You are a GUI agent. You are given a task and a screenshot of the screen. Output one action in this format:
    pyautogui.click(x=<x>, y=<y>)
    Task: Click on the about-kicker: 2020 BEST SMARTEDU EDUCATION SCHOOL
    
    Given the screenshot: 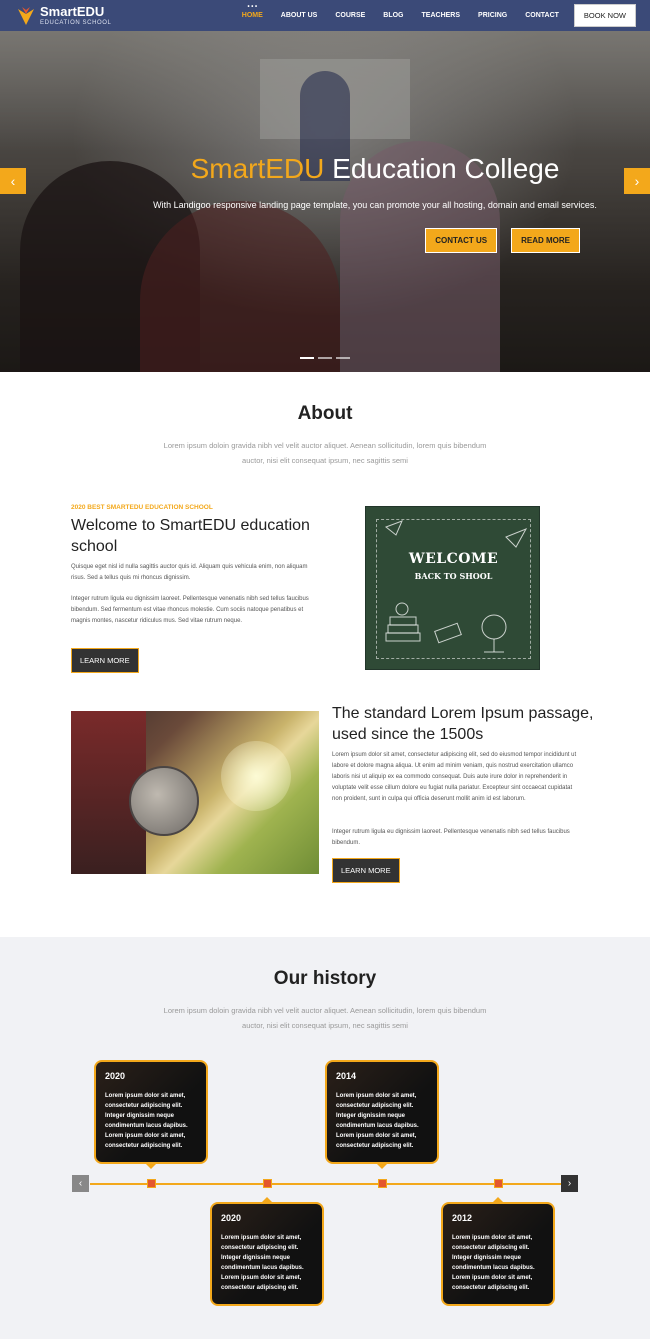 What is the action you would take?
    pyautogui.click(x=142, y=507)
    